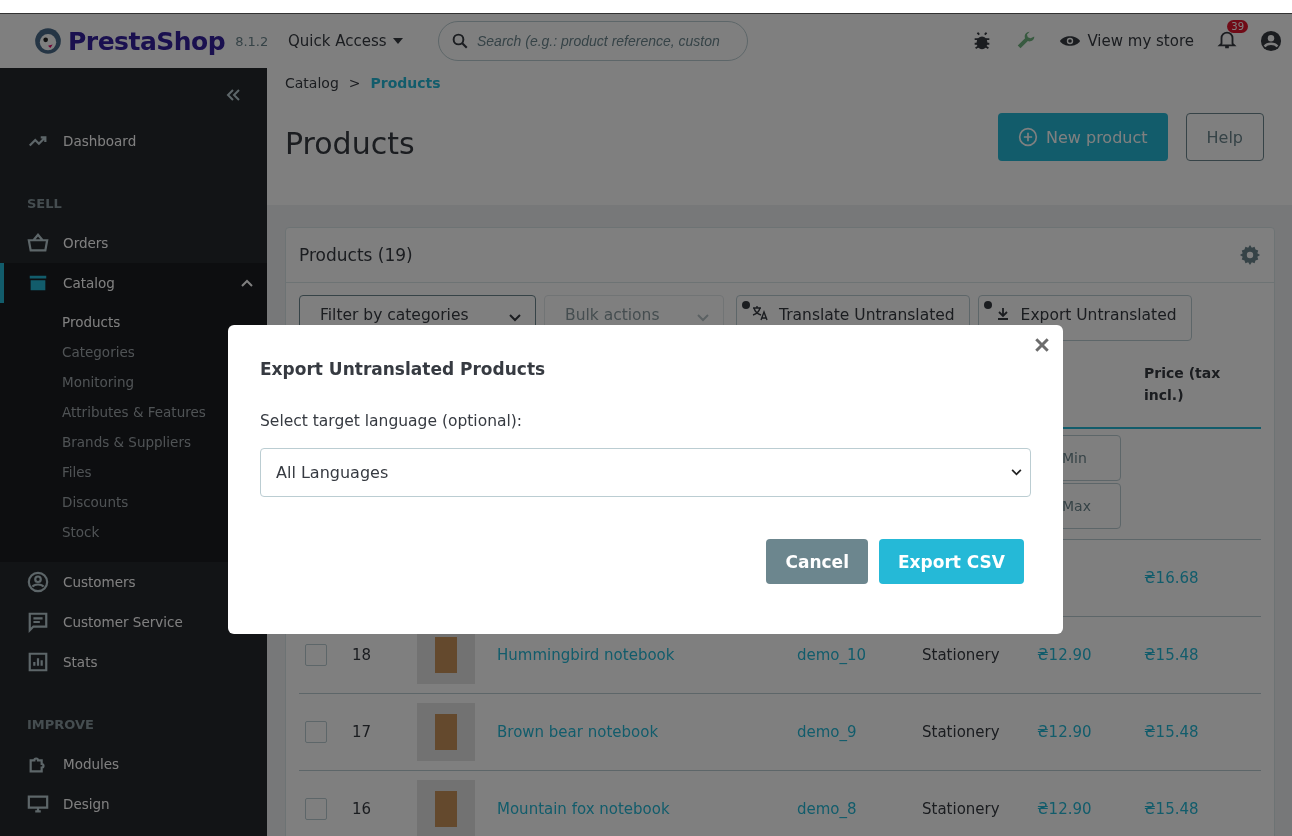  What do you see at coordinates (252, 41) in the screenshot?
I see `version-label: 8.1.2` at bounding box center [252, 41].